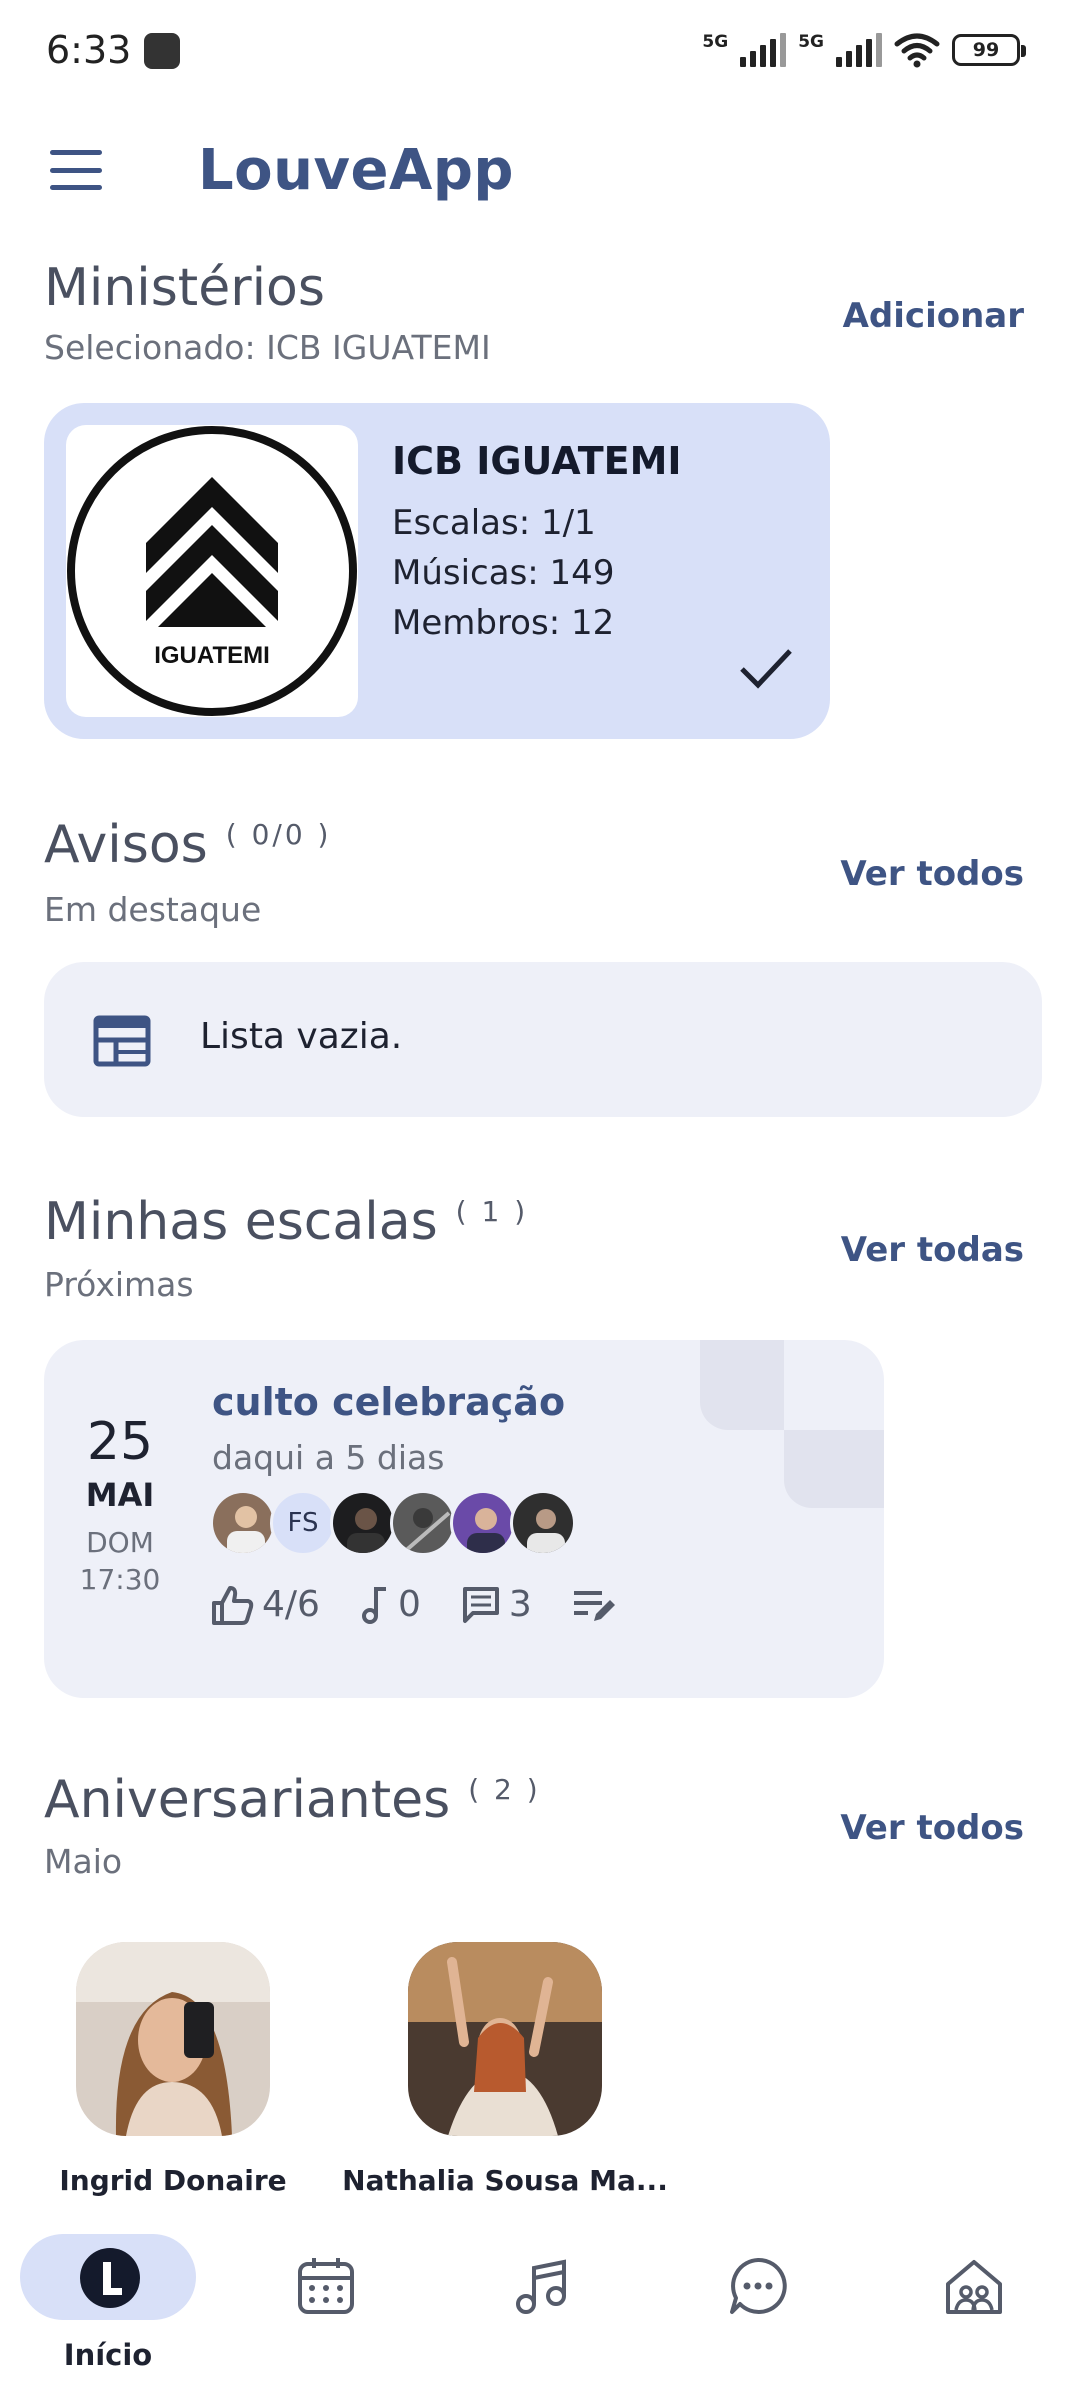 The image size is (1080, 2400). What do you see at coordinates (122, 1041) in the screenshot?
I see `calendar-table-icon` at bounding box center [122, 1041].